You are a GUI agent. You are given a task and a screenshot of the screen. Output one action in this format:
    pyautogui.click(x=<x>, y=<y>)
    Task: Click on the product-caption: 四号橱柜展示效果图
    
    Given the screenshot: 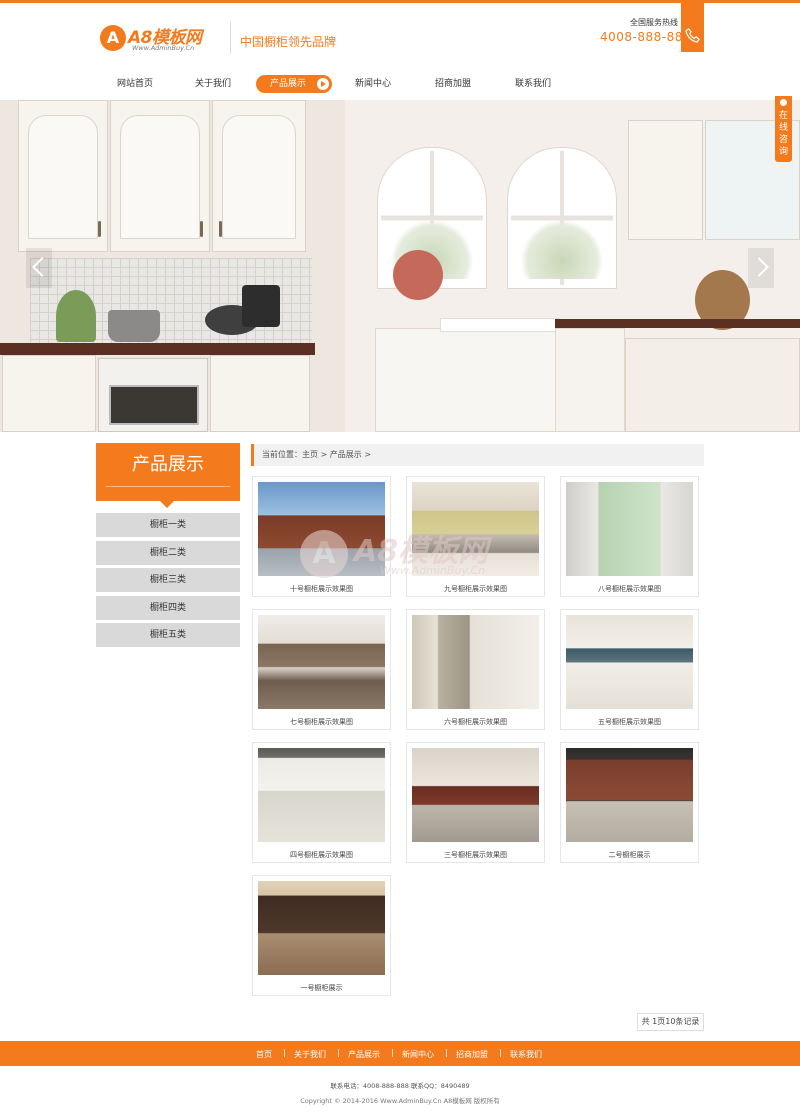 What is the action you would take?
    pyautogui.click(x=321, y=855)
    